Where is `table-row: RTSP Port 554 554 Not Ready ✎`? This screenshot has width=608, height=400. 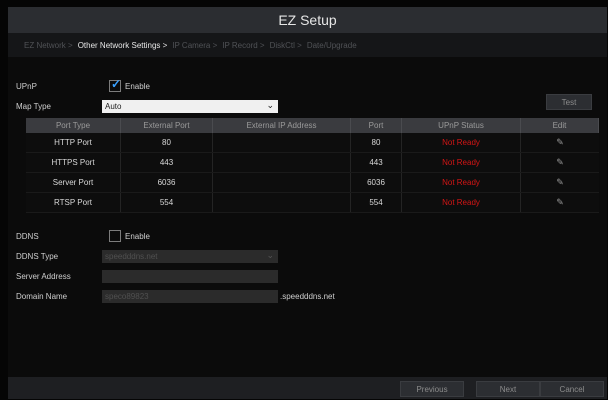
table-row: RTSP Port 554 554 Not Ready ✎ is located at coordinates (312, 203).